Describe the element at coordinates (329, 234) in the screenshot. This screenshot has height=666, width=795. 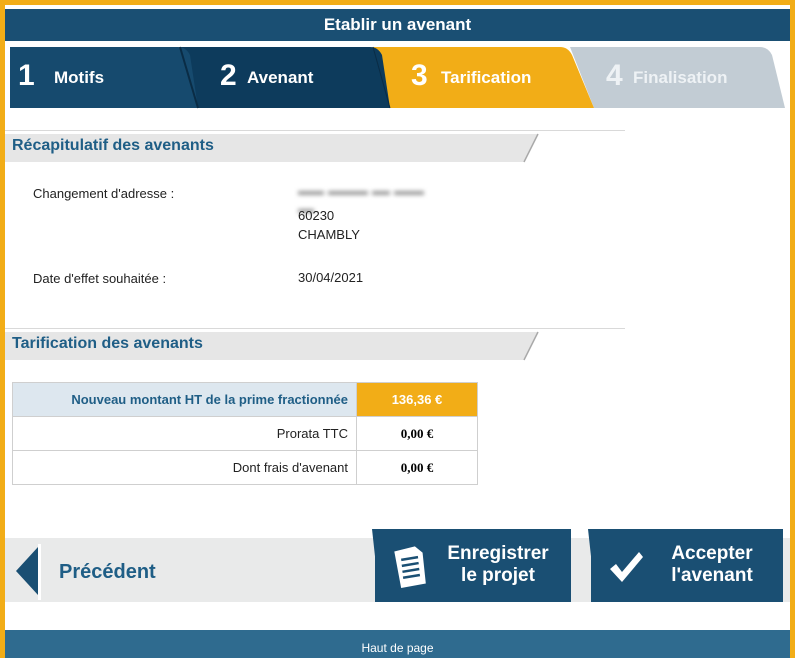
I see `city: CHAMBLY` at that location.